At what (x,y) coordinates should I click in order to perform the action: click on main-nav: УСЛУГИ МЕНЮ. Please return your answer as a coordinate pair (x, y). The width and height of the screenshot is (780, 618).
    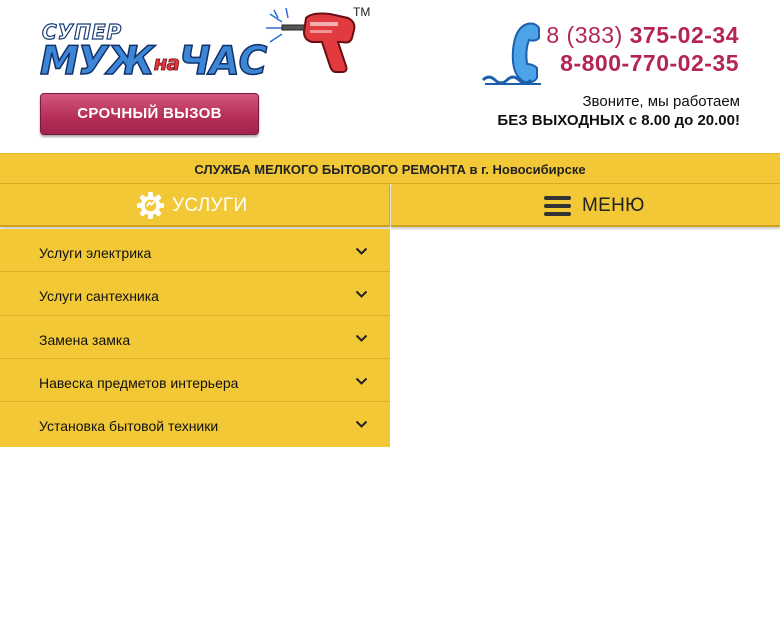
    Looking at the image, I should click on (390, 205).